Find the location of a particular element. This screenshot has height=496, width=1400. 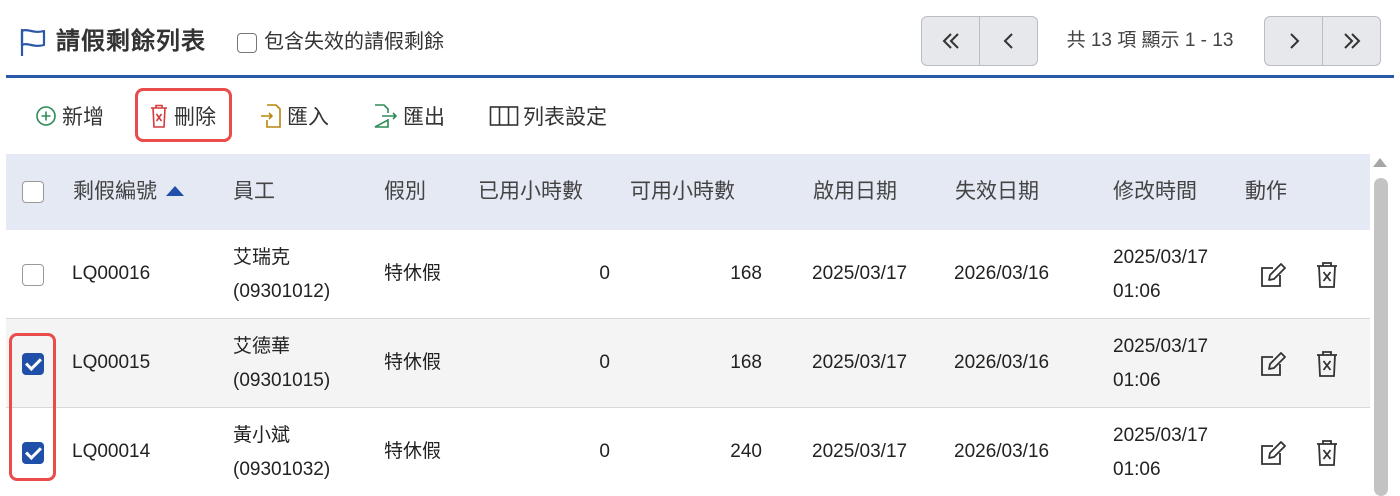

column-header-actions: 動作 is located at coordinates (1266, 191).